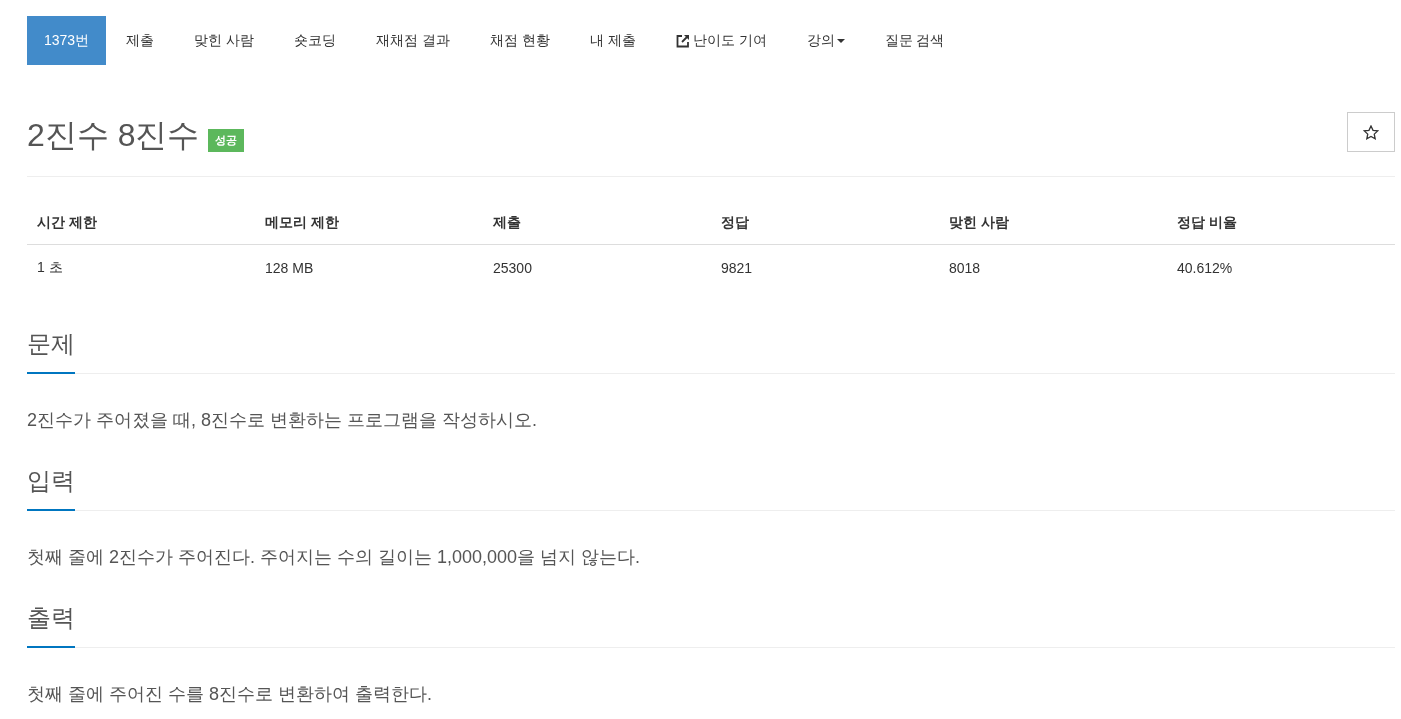 This screenshot has height=719, width=1401. What do you see at coordinates (283, 420) in the screenshot?
I see `section-text: 2진수가 주어졌을 때, 8진수로 변환하는 프로그램을 작성하시오.` at bounding box center [283, 420].